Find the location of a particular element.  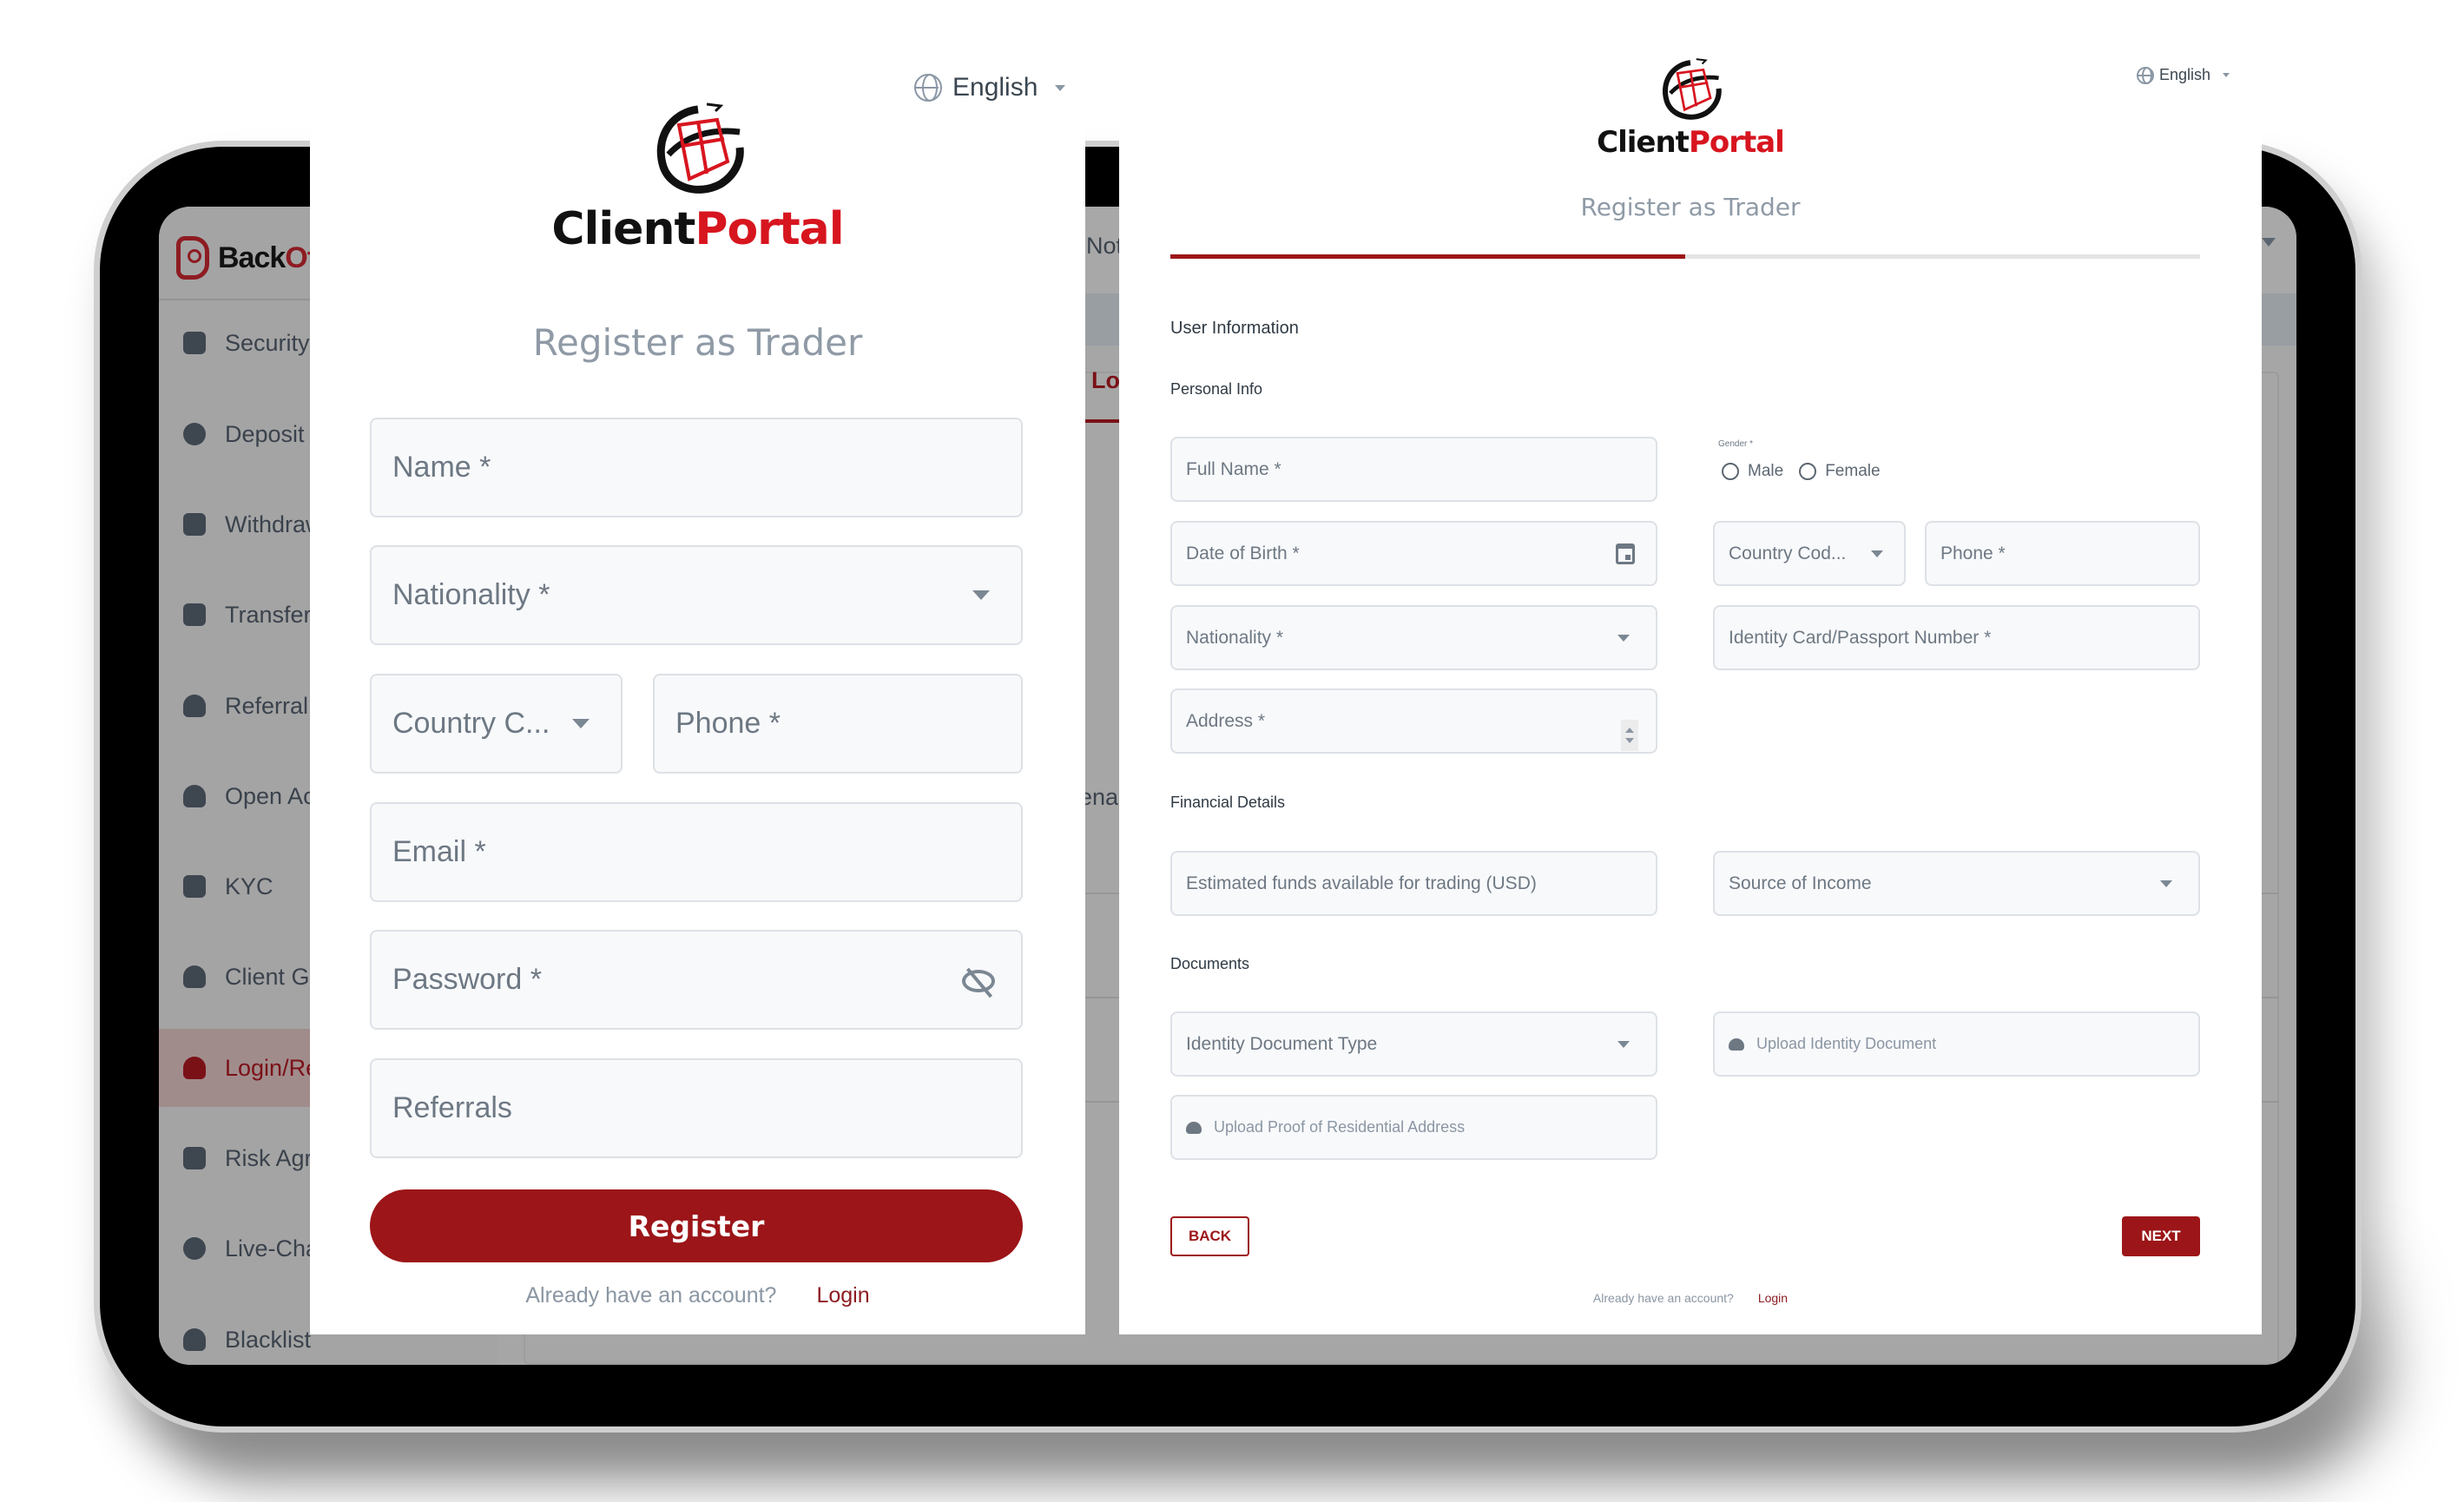

group-icon is located at coordinates (194, 976).